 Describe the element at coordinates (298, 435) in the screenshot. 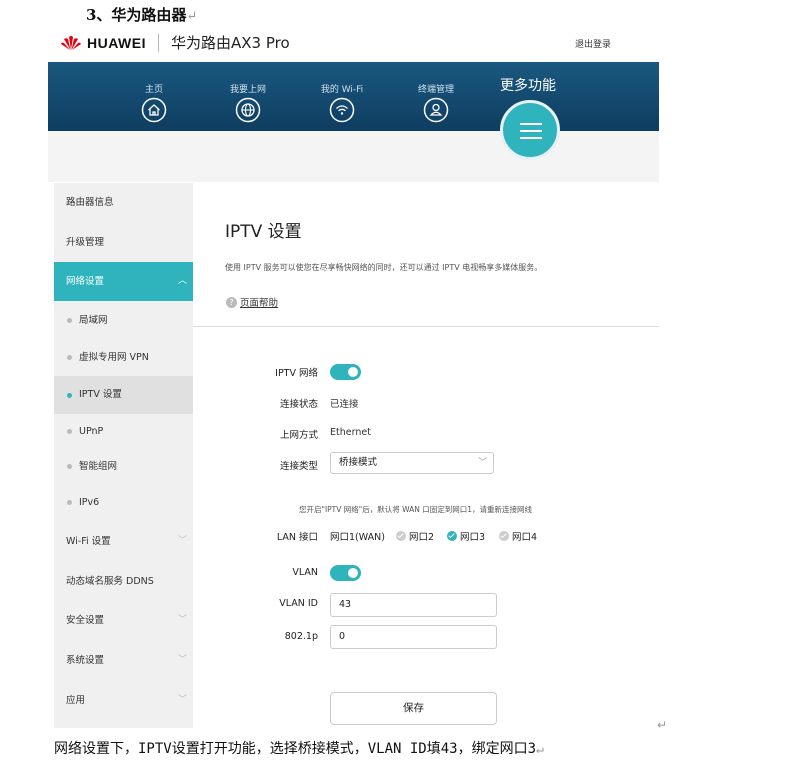

I see `wan-label: 上网方式` at that location.